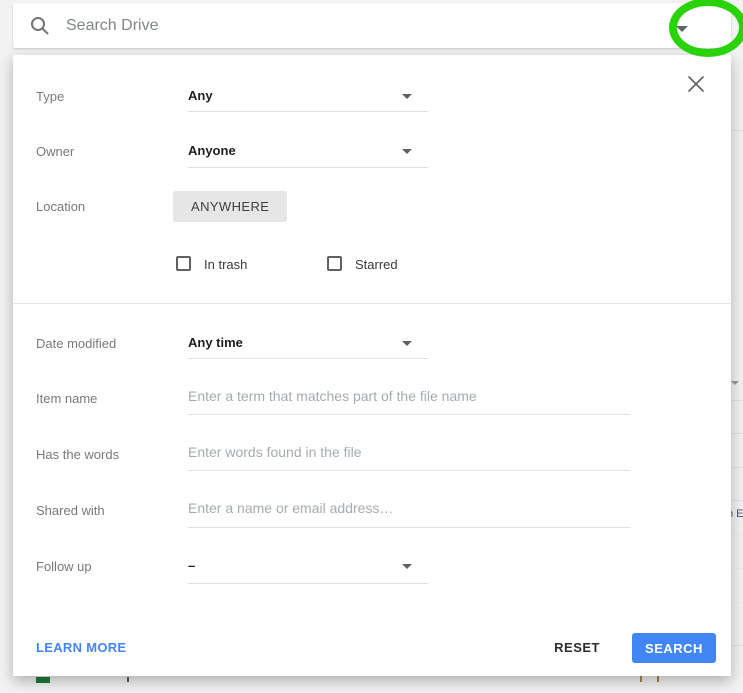  What do you see at coordinates (407, 566) in the screenshot?
I see `follow-up-caret-icon` at bounding box center [407, 566].